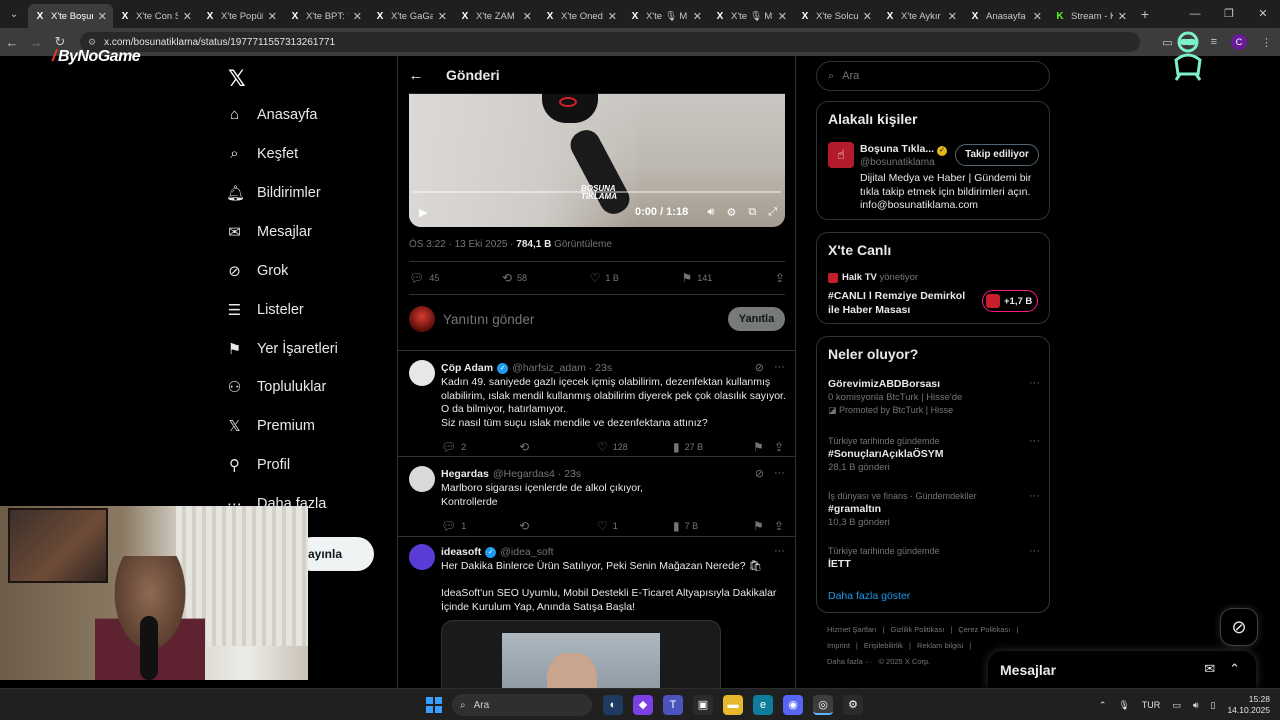 The height and width of the screenshot is (720, 1280). I want to click on repost-button: ⟲, so click(524, 447).